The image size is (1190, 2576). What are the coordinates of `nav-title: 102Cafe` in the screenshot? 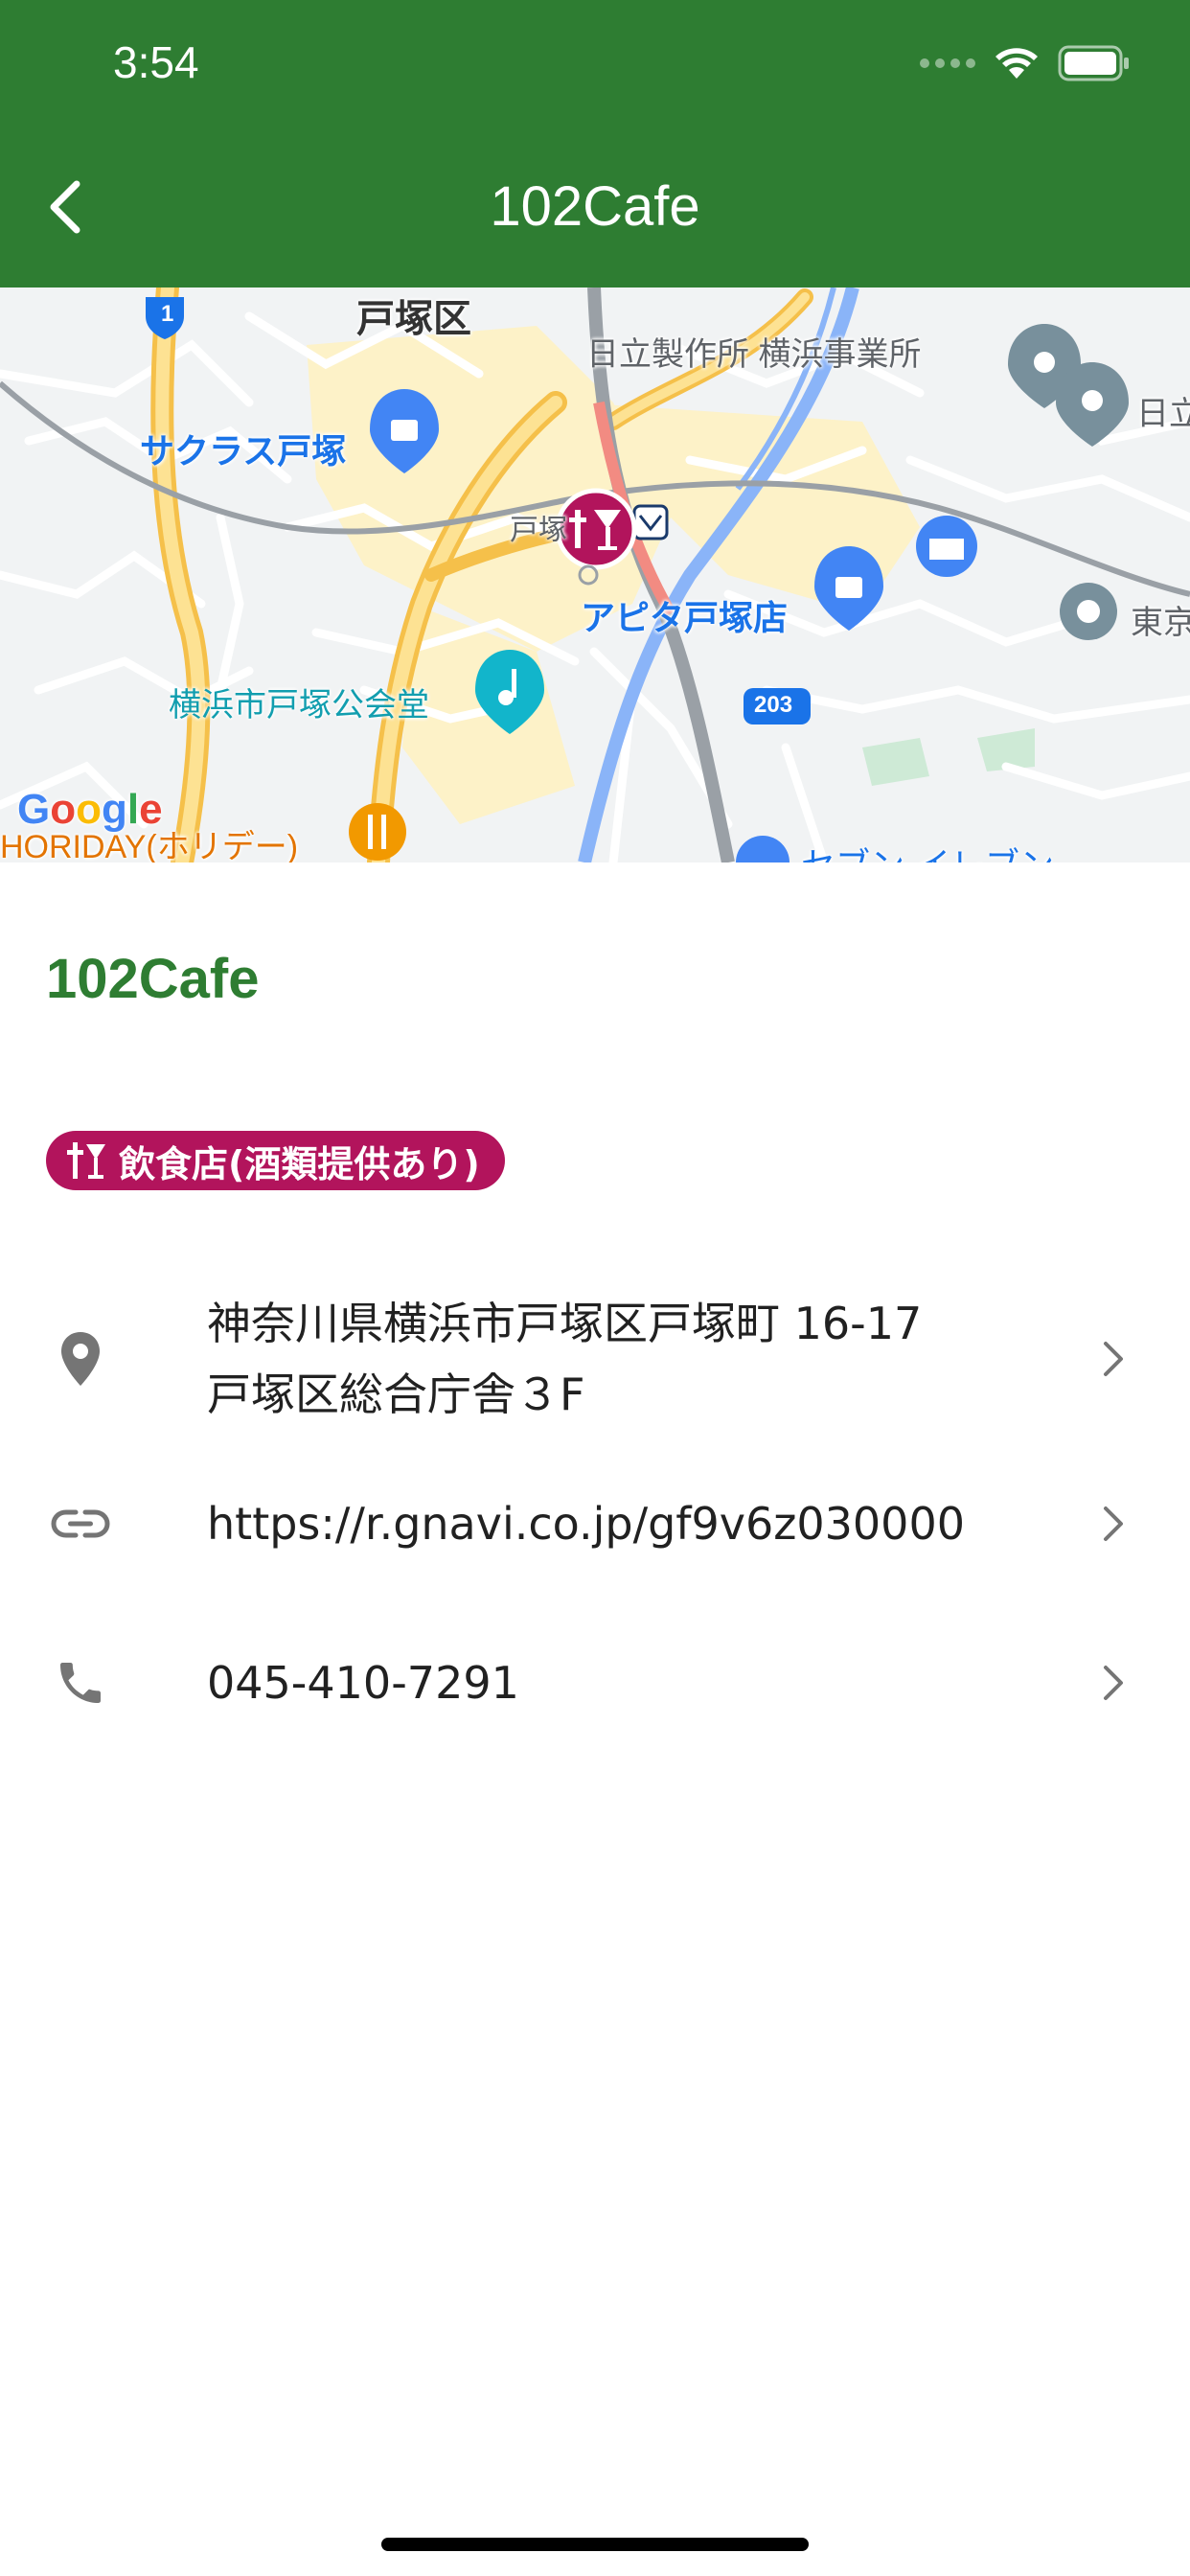 It's located at (595, 206).